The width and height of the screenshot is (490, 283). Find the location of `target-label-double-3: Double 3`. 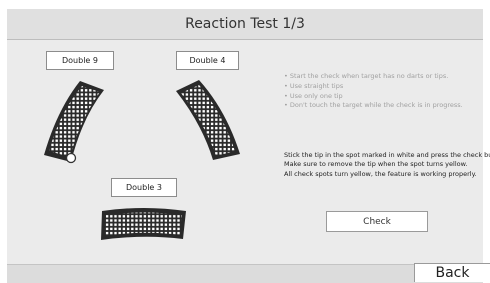

target-label-double-3: Double 3 is located at coordinates (144, 187).